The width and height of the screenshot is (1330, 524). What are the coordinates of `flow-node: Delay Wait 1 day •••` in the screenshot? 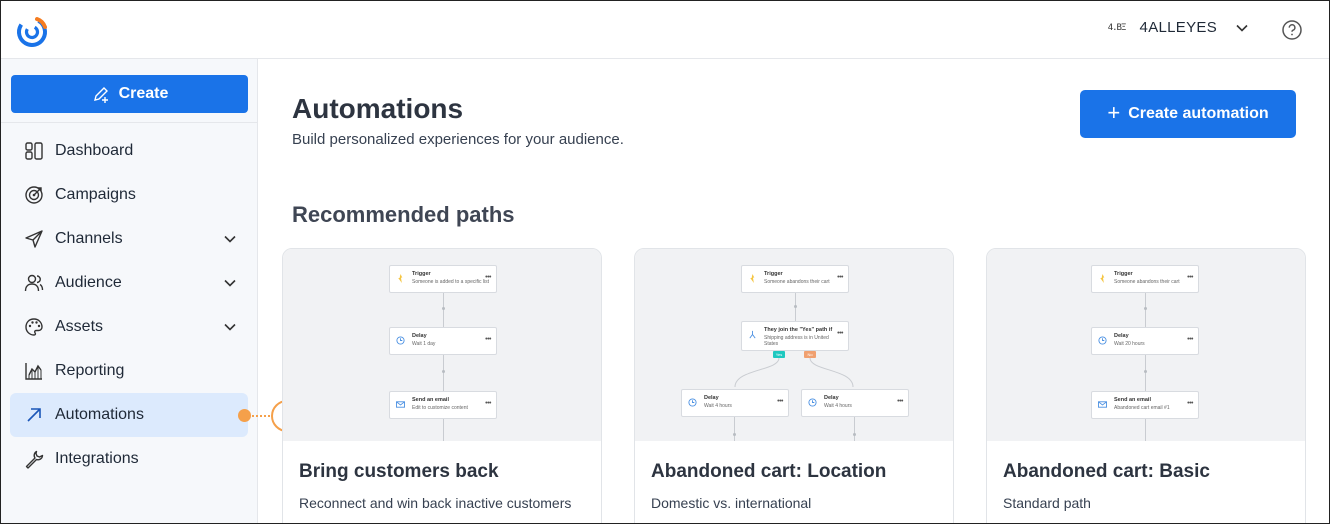 It's located at (443, 341).